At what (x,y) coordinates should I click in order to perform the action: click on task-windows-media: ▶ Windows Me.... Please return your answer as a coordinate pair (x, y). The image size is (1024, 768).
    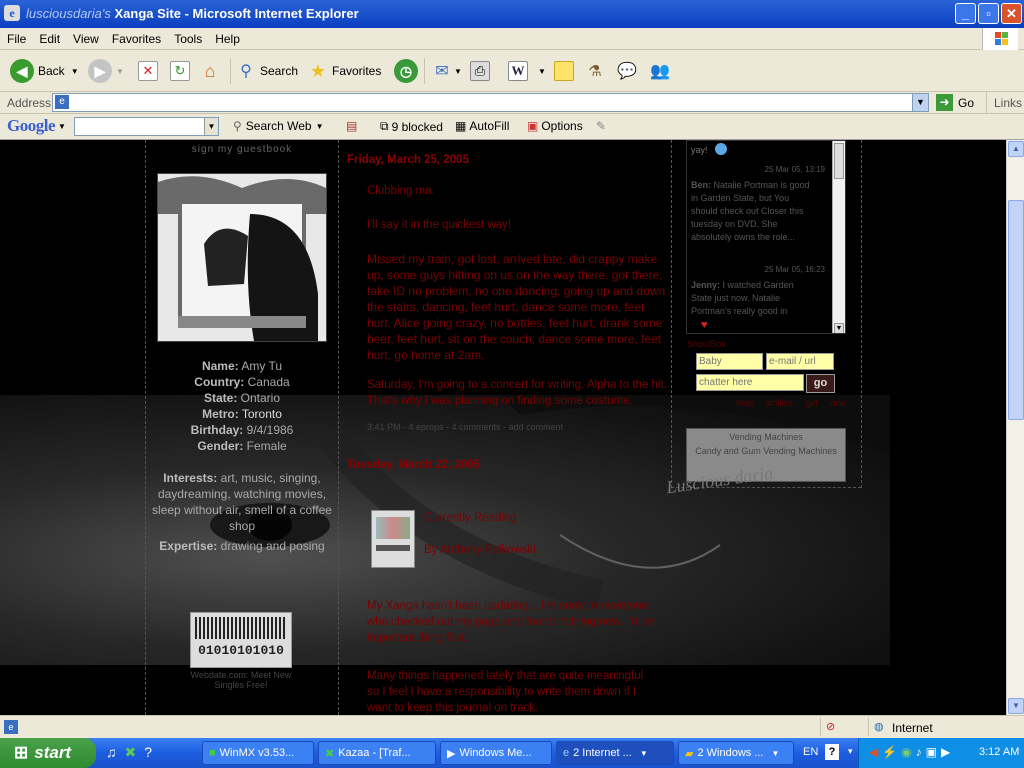
    Looking at the image, I should click on (496, 753).